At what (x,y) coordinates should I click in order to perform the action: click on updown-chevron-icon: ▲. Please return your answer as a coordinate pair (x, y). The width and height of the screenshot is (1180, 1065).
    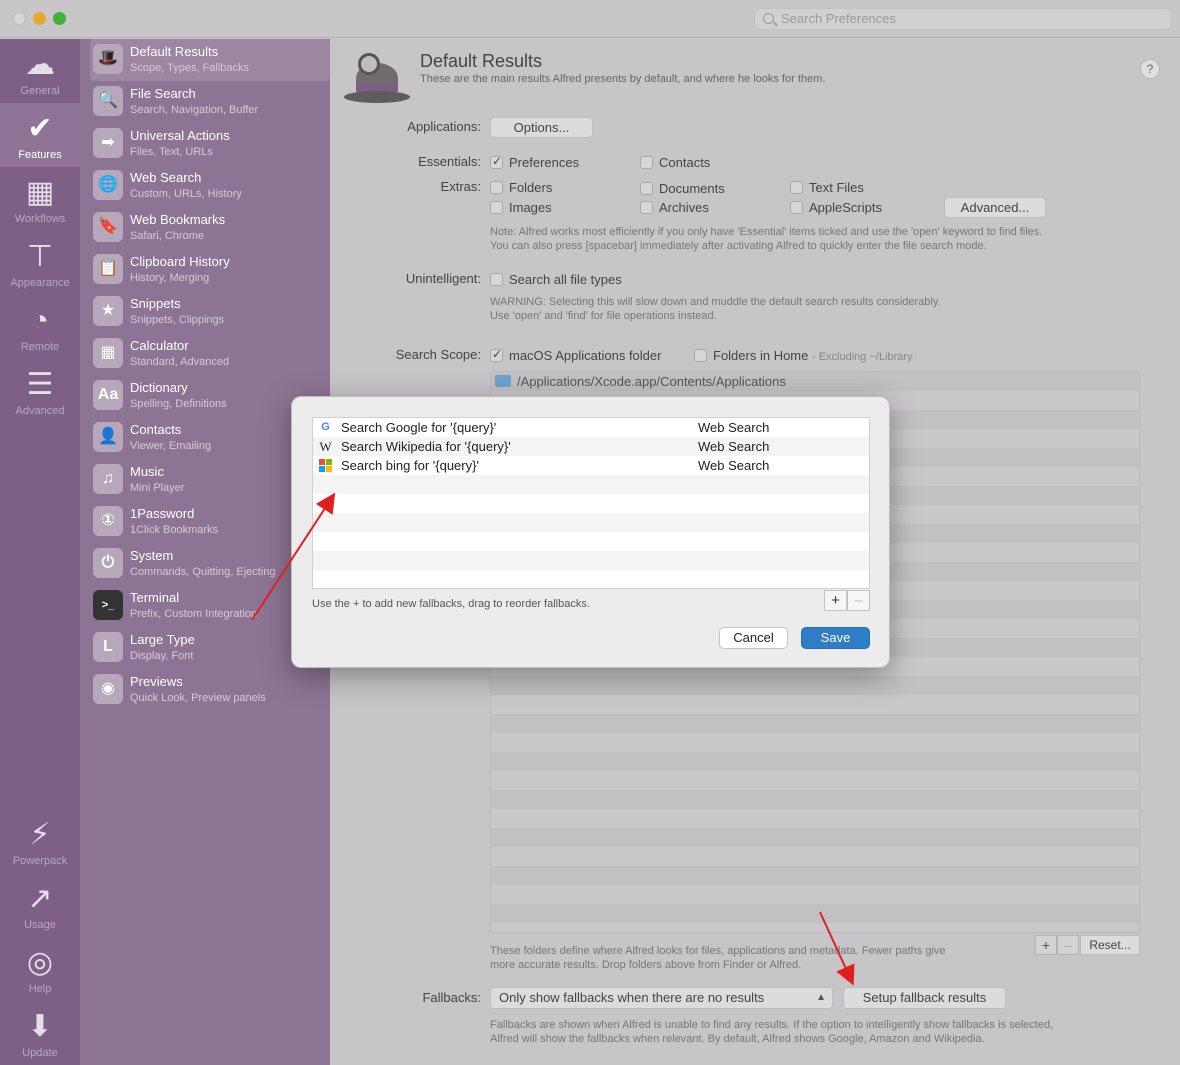
    Looking at the image, I should click on (821, 997).